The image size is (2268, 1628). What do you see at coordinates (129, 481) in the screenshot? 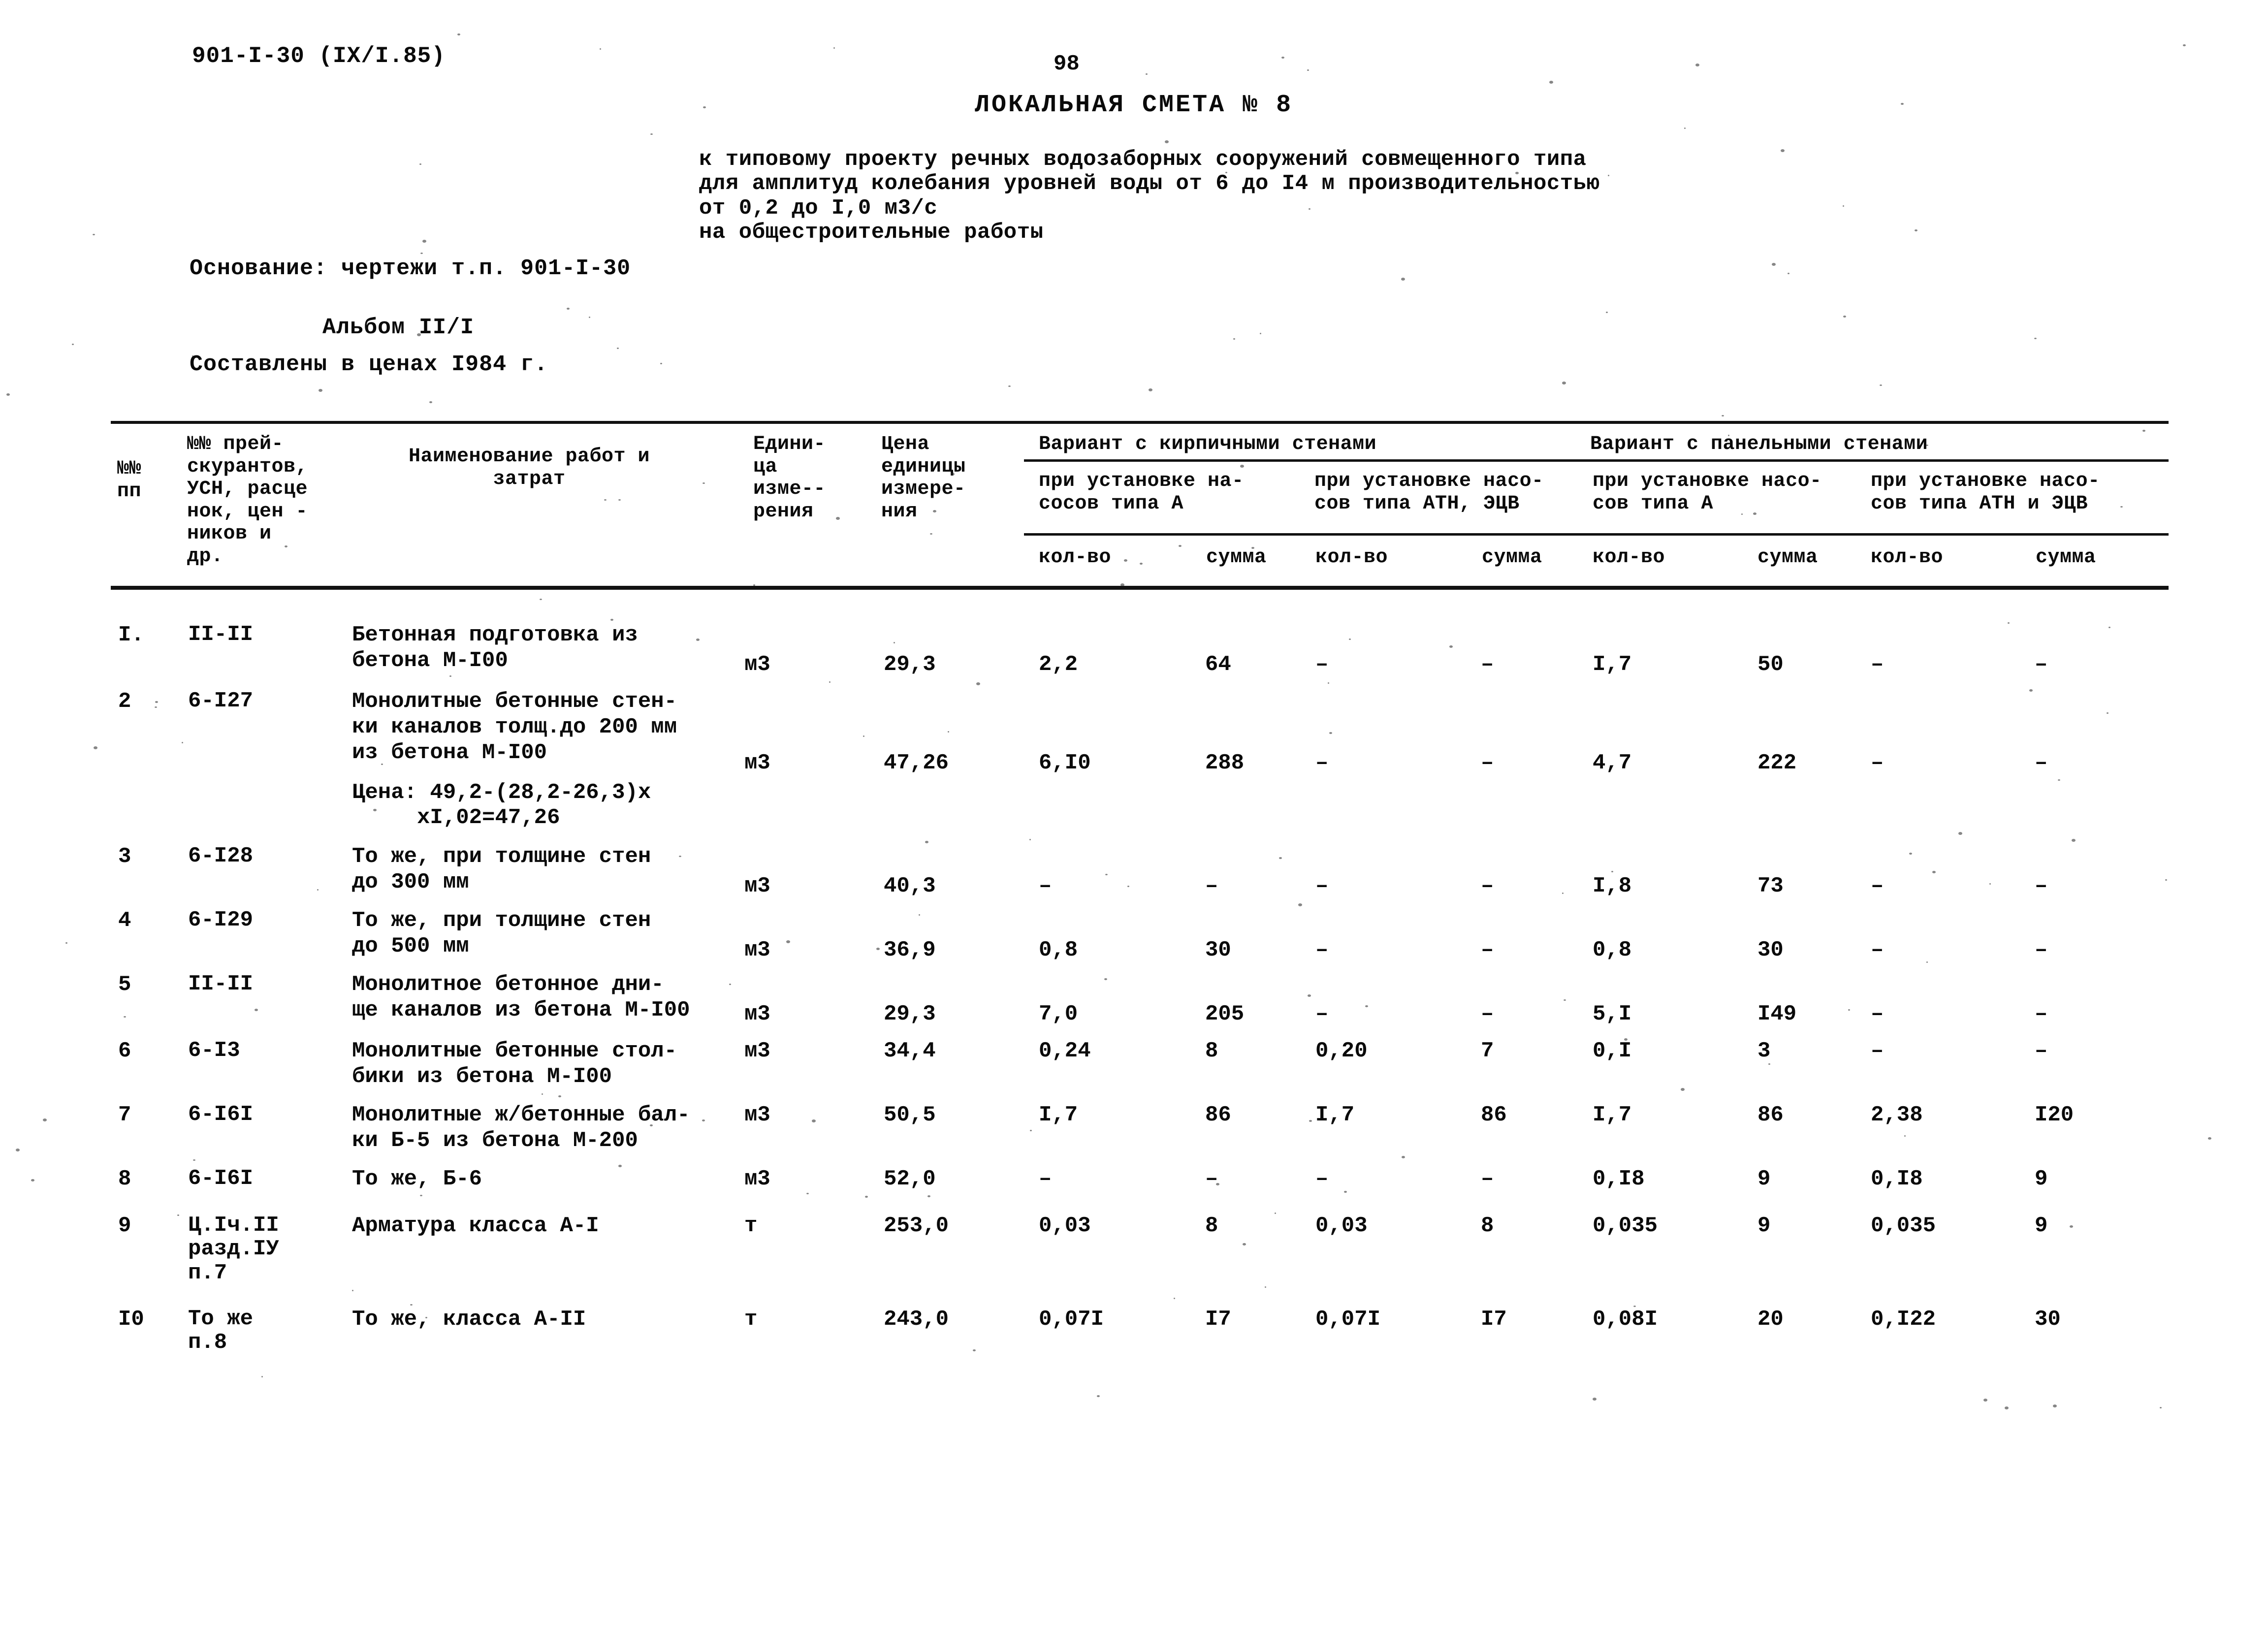
I see `column-header-number: №№ пп` at bounding box center [129, 481].